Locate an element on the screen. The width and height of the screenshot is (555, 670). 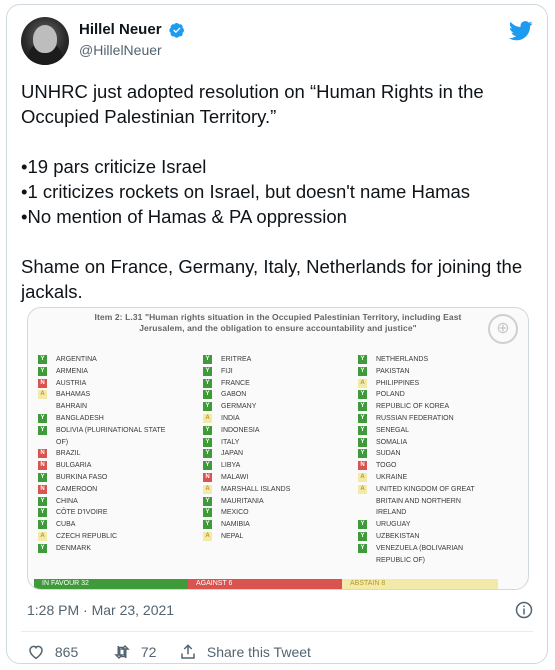
vote-country: ARGENTINA is located at coordinates (76, 359).